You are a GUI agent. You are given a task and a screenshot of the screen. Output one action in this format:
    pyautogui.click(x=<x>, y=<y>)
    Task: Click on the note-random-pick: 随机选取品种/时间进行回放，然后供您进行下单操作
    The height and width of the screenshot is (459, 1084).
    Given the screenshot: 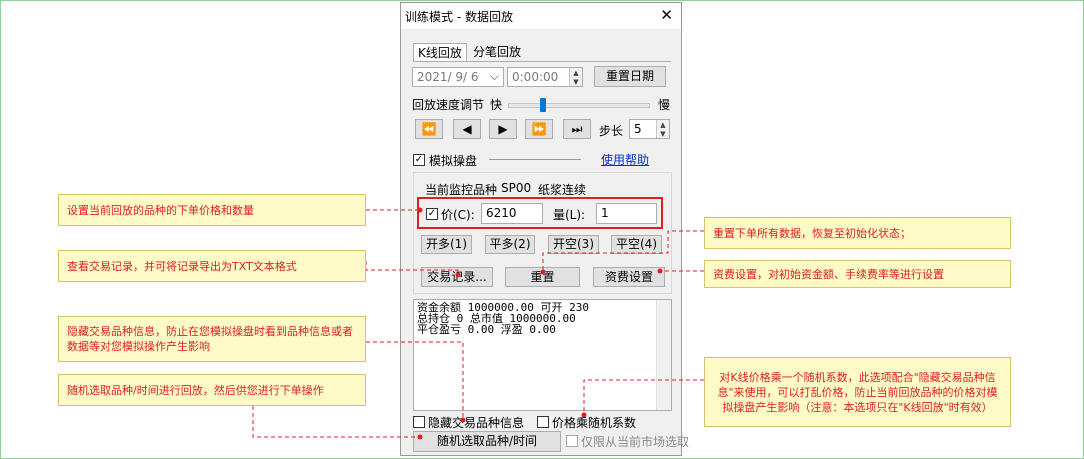 What is the action you would take?
    pyautogui.click(x=212, y=390)
    